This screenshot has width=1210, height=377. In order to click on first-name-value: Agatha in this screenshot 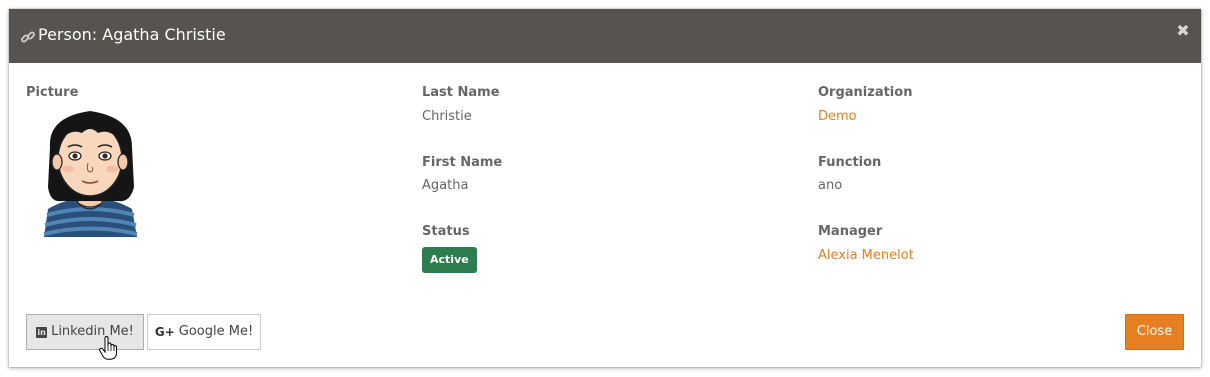, I will do `click(445, 185)`.